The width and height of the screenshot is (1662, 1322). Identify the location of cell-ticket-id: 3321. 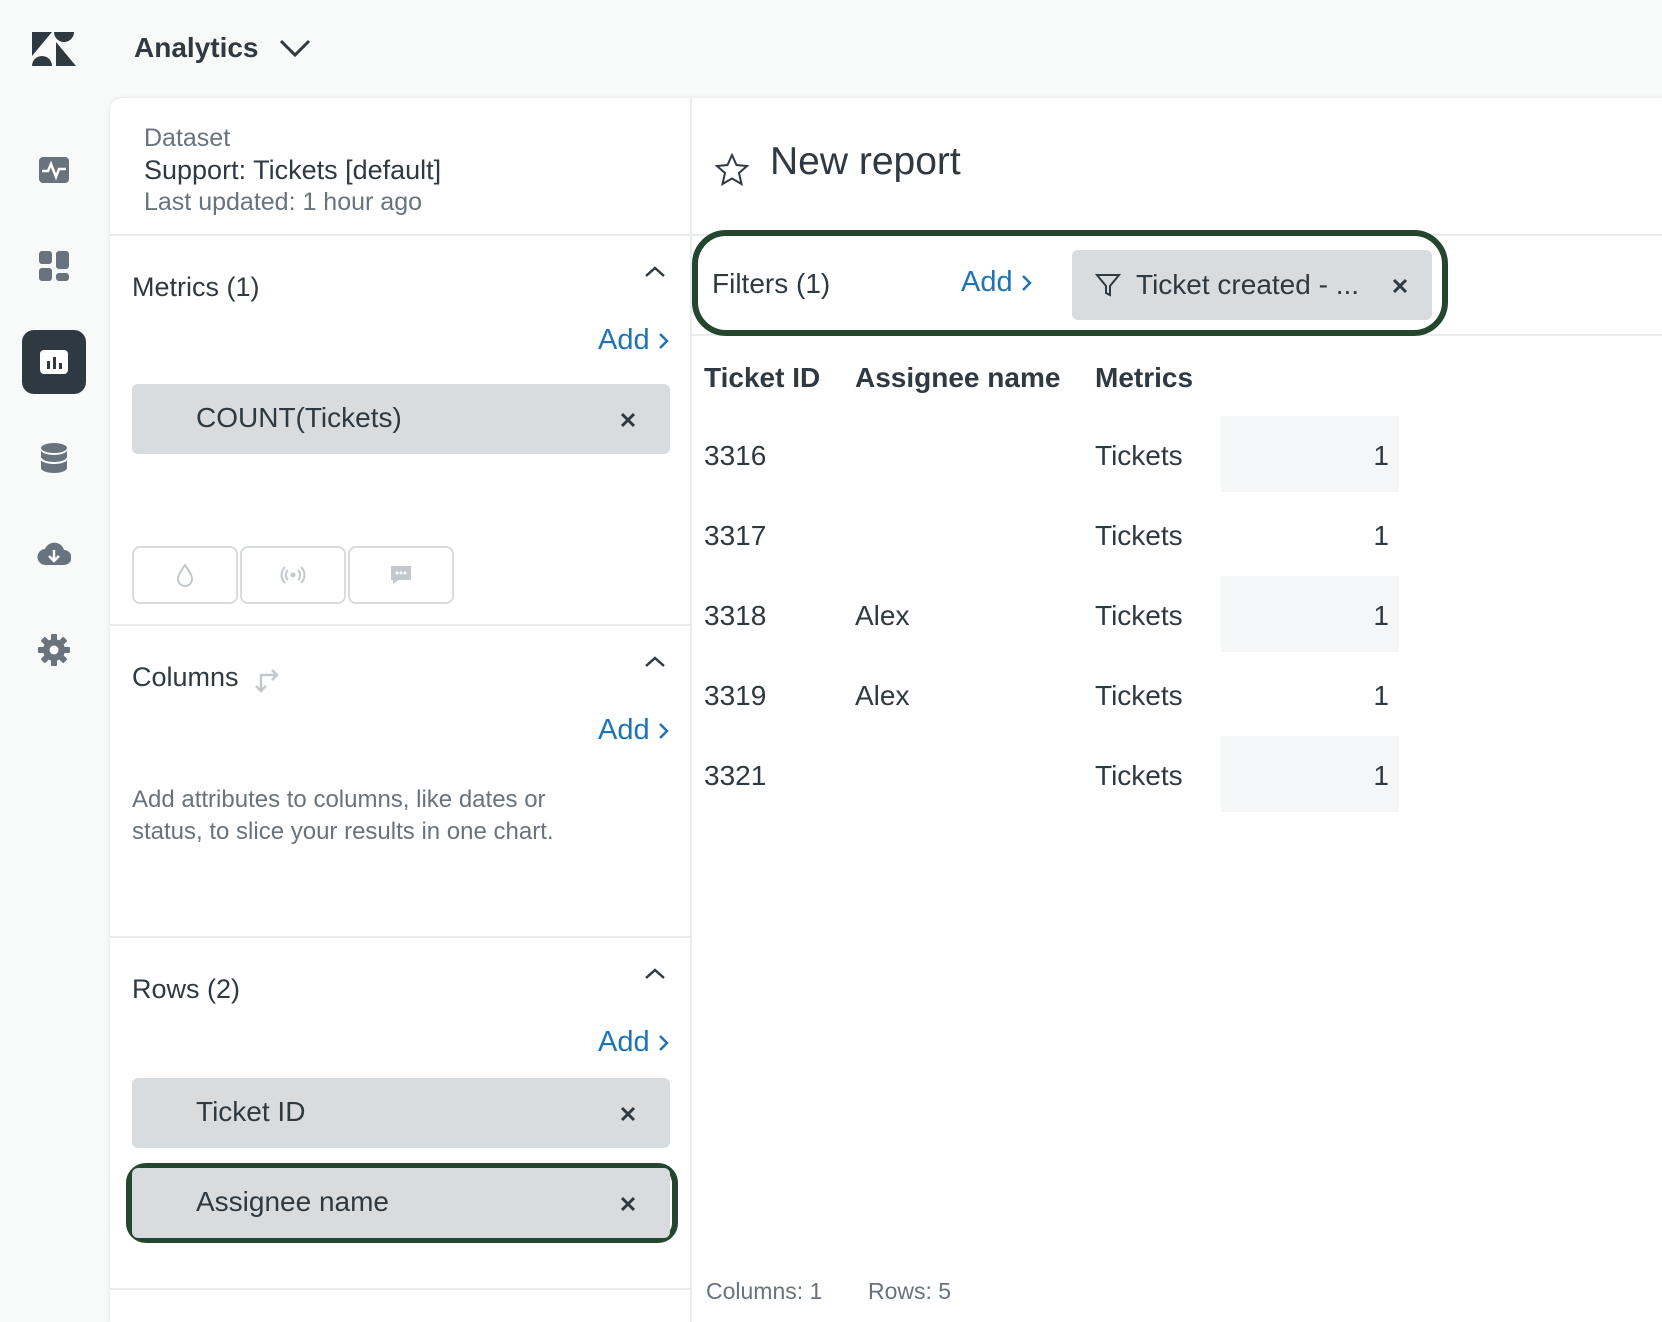
(735, 775).